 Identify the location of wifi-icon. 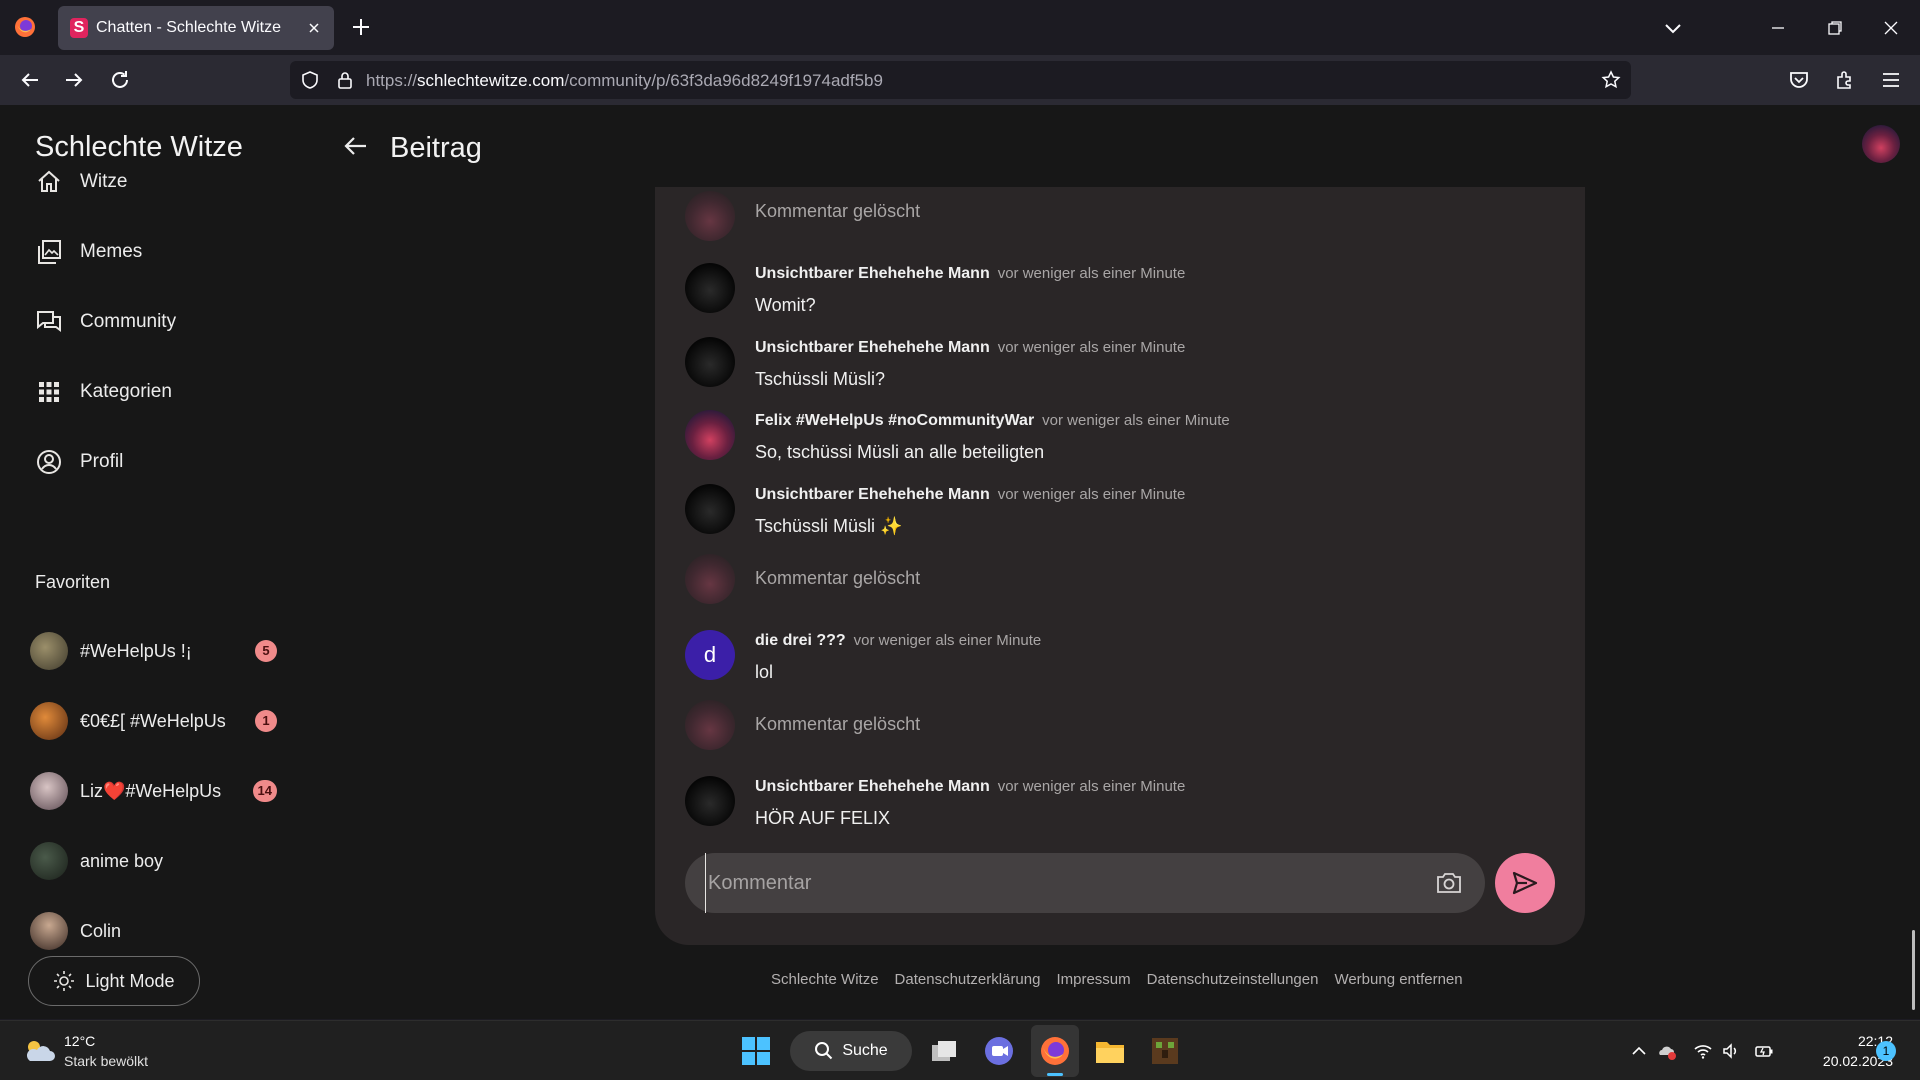
(1703, 1051).